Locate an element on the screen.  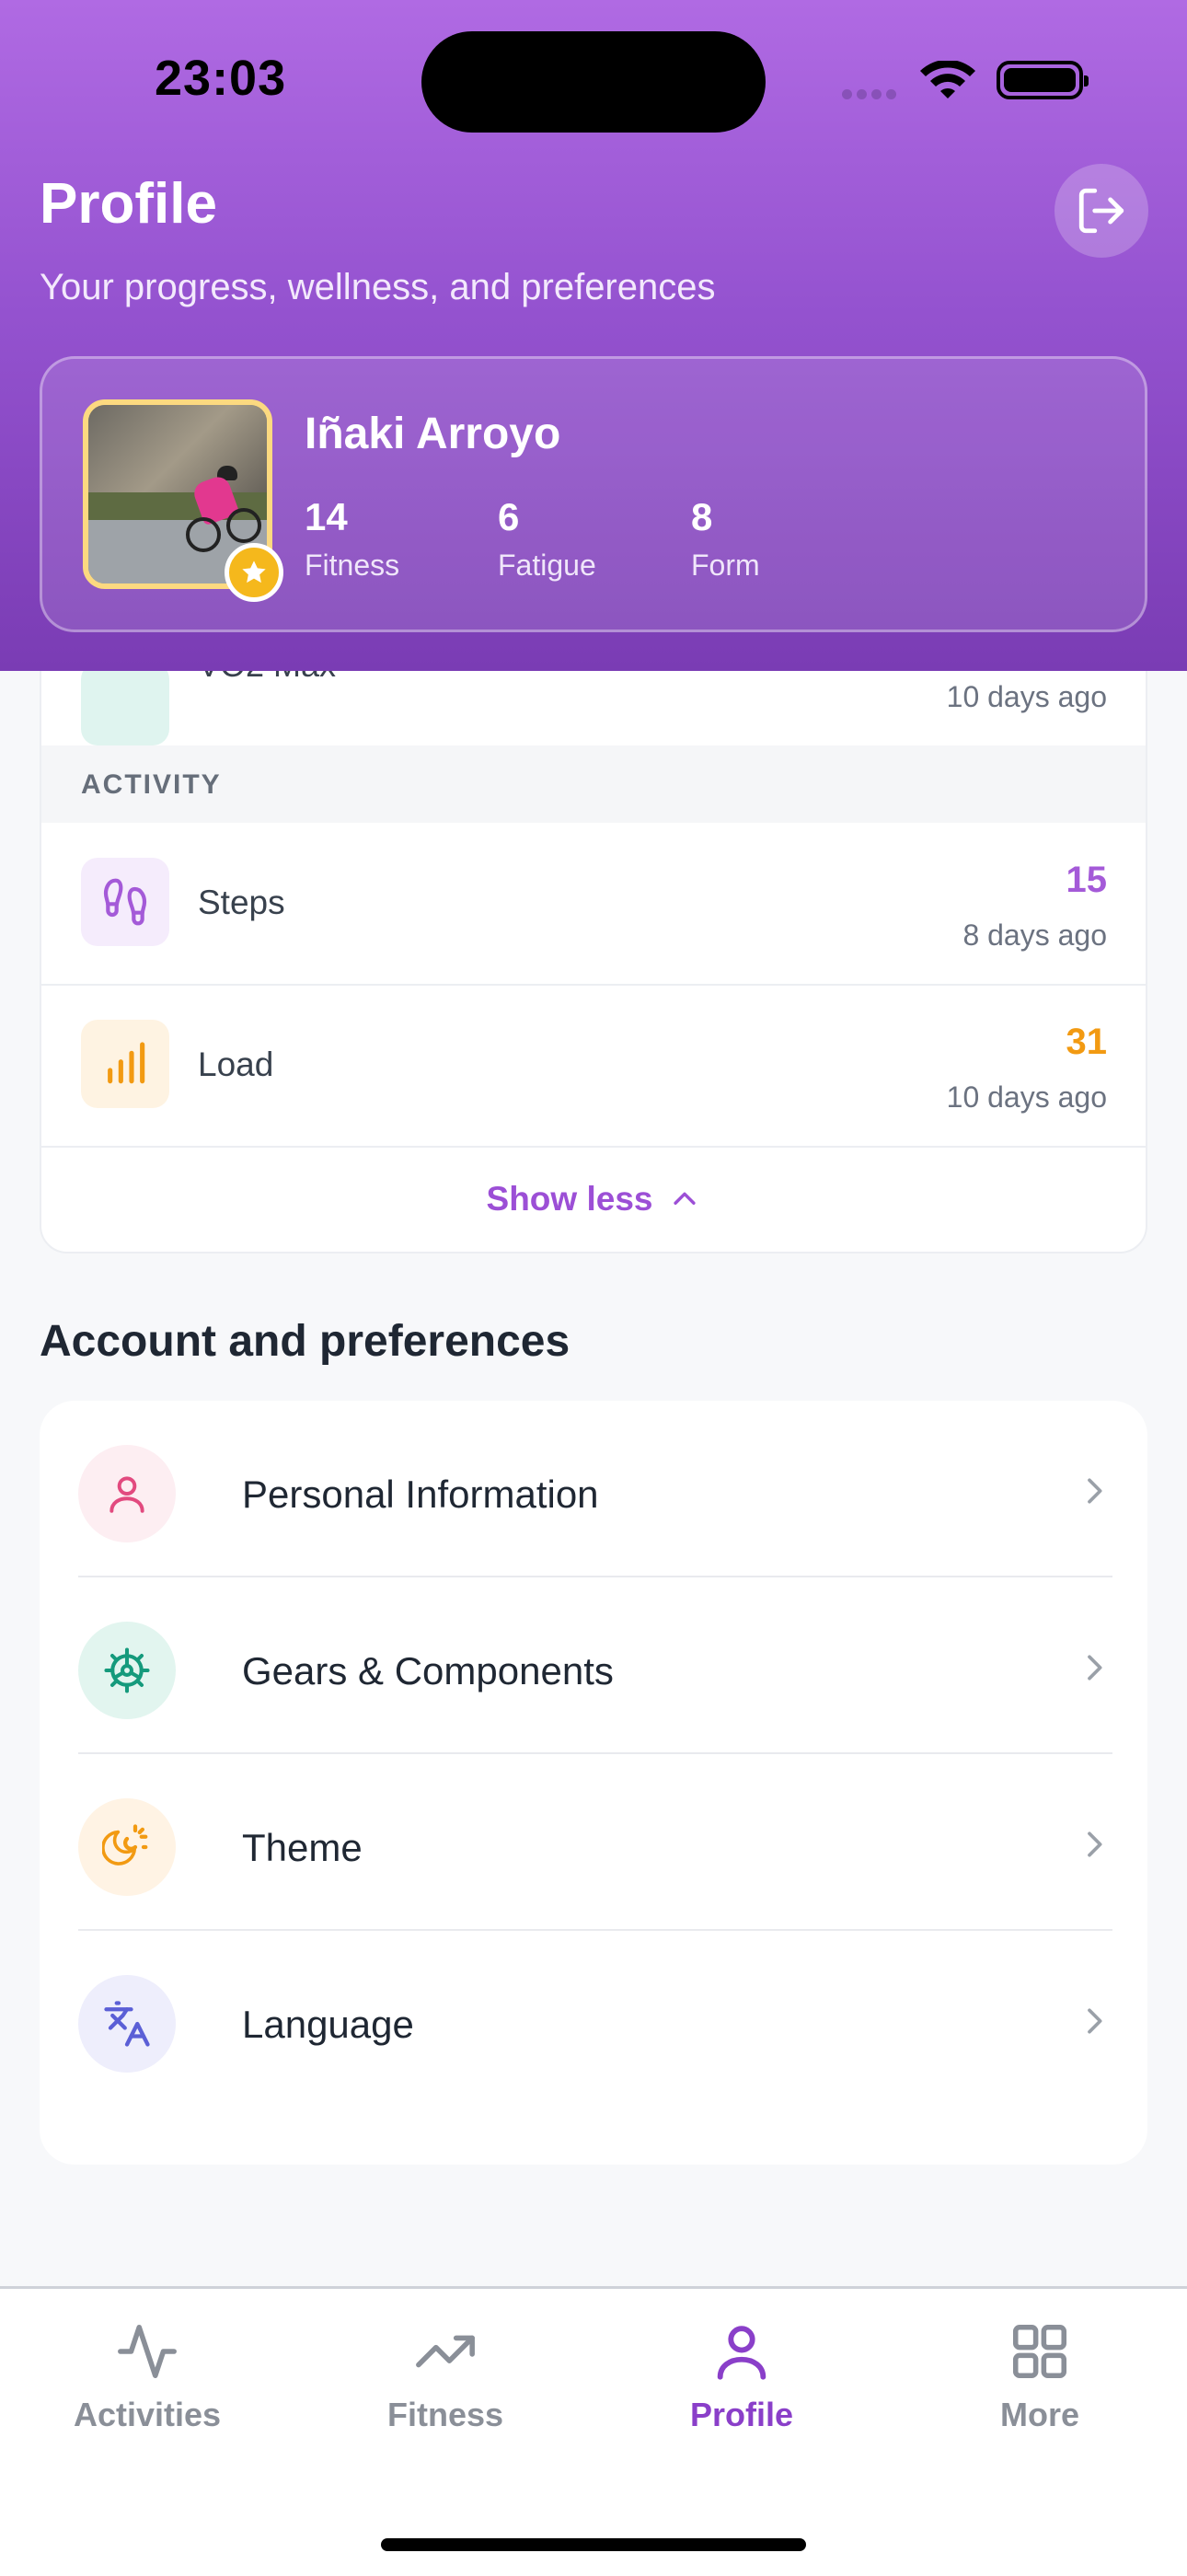
activity-icon is located at coordinates (147, 2351).